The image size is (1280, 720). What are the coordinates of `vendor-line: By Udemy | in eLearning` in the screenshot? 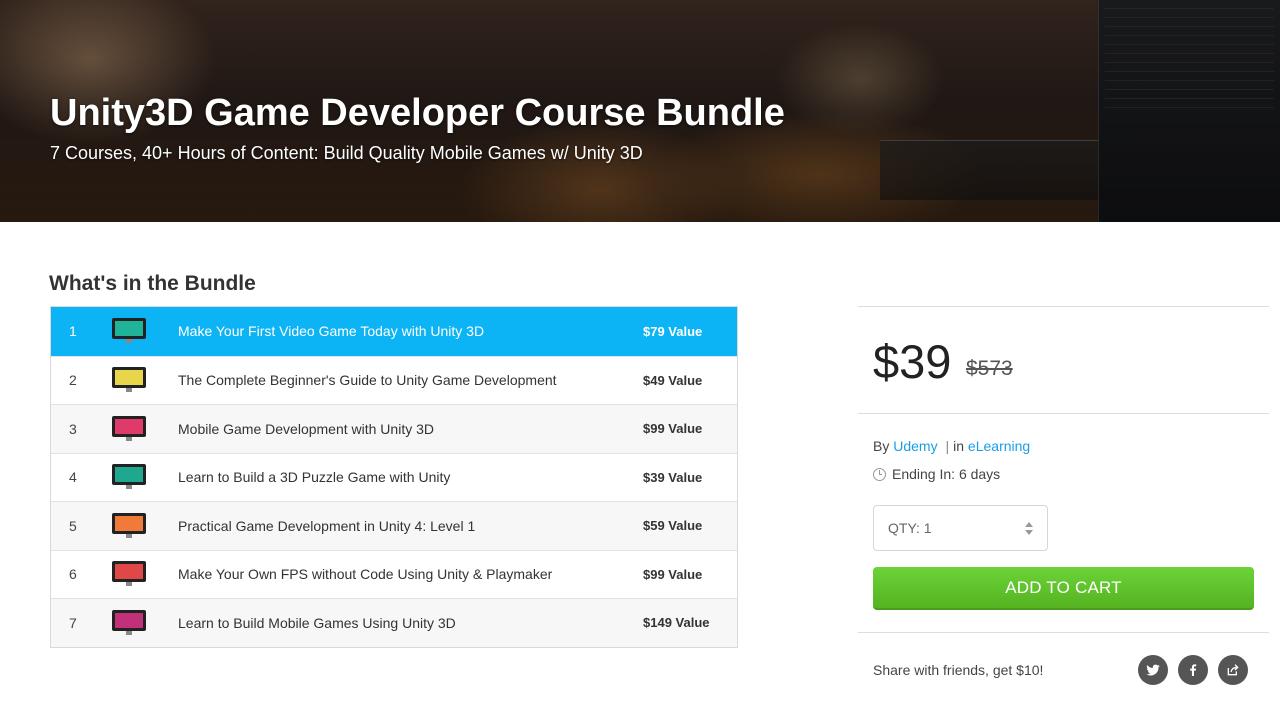 It's located at (951, 446).